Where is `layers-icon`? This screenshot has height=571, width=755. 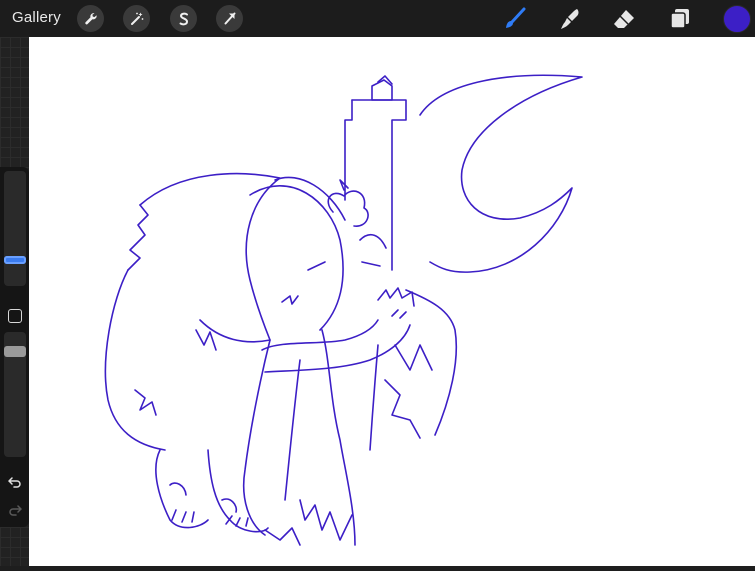 layers-icon is located at coordinates (680, 19).